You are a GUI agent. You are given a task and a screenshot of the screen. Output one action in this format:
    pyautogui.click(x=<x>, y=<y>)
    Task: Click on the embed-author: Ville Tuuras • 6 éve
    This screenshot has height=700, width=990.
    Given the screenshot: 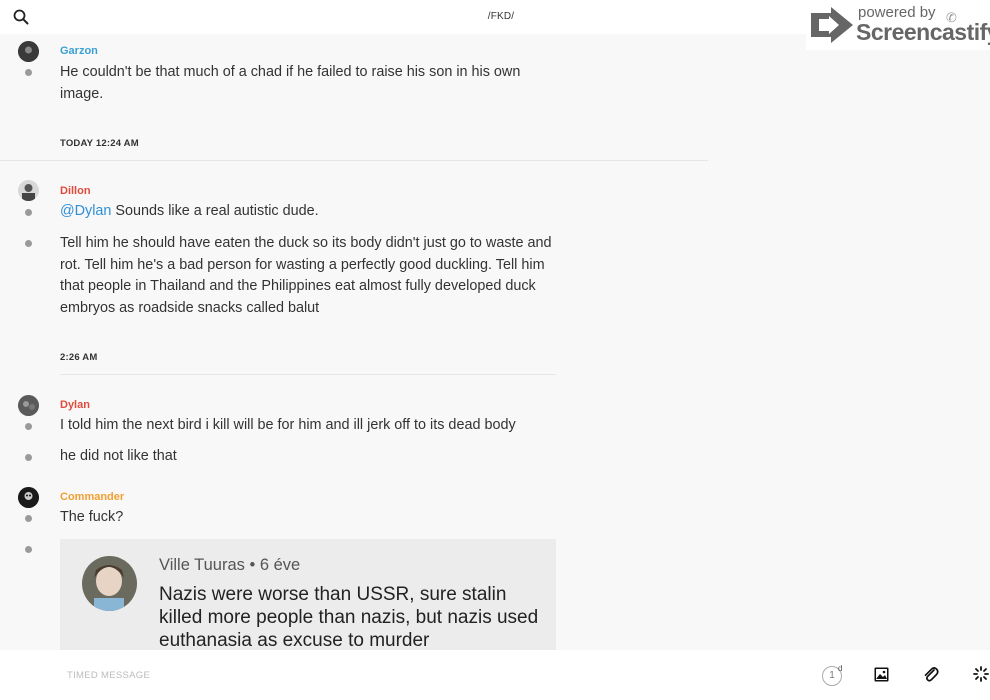 What is the action you would take?
    pyautogui.click(x=230, y=565)
    